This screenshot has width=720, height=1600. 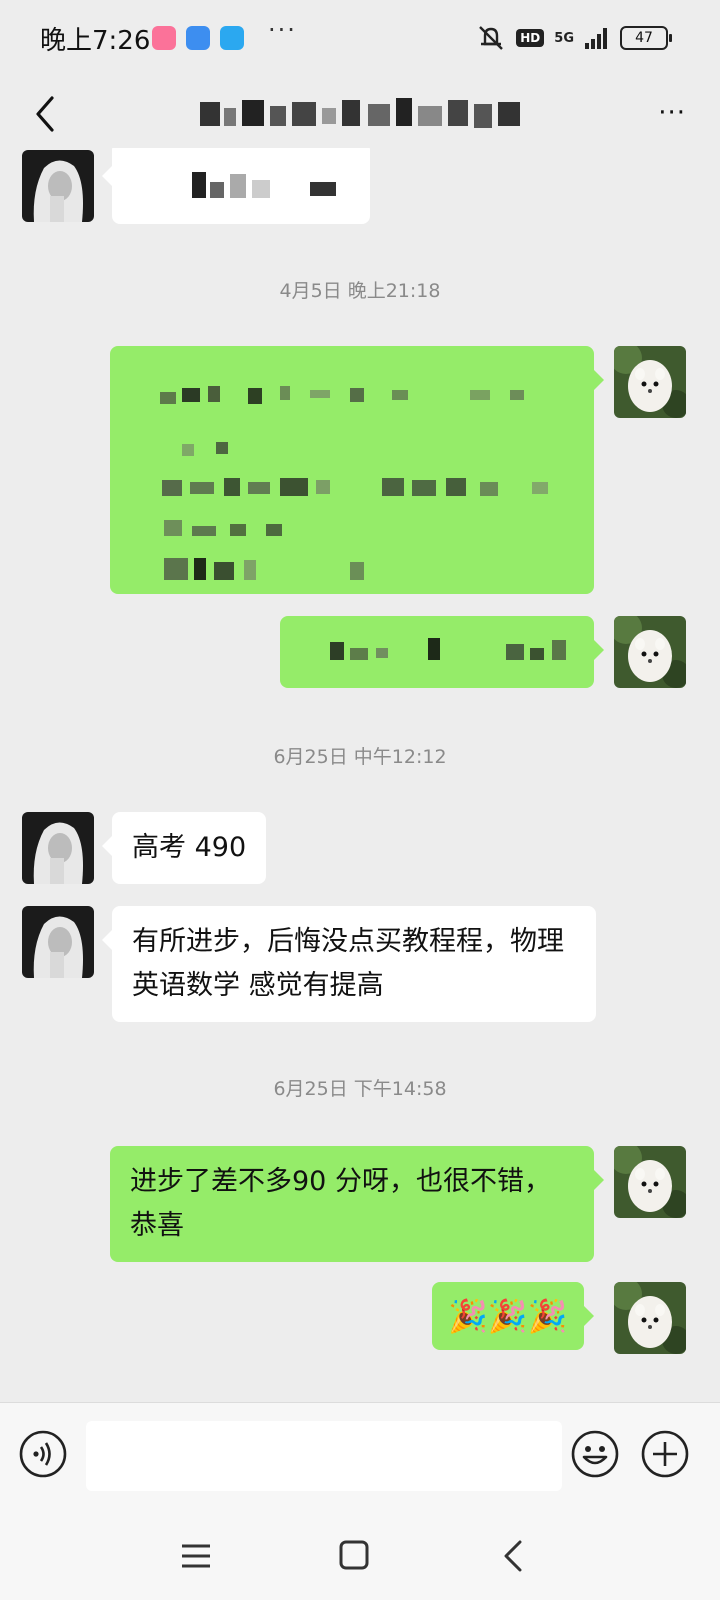 I want to click on emoji-icon, so click(x=595, y=1454).